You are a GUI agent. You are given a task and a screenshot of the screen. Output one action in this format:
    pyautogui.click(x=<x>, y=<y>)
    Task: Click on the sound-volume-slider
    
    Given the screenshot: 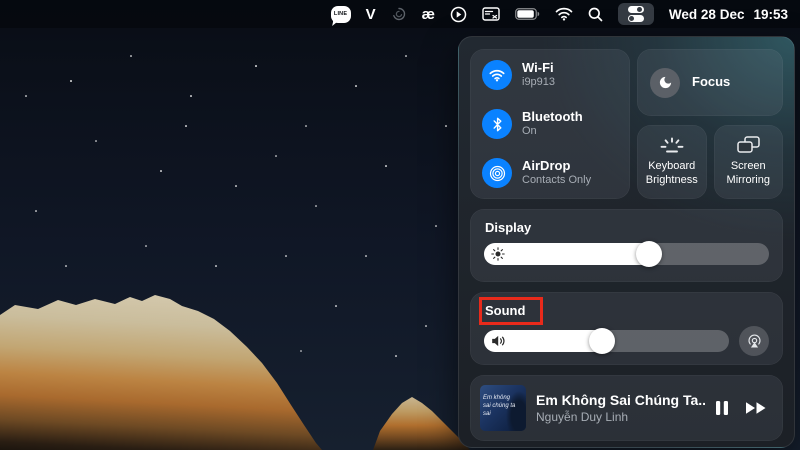 What is the action you would take?
    pyautogui.click(x=606, y=341)
    